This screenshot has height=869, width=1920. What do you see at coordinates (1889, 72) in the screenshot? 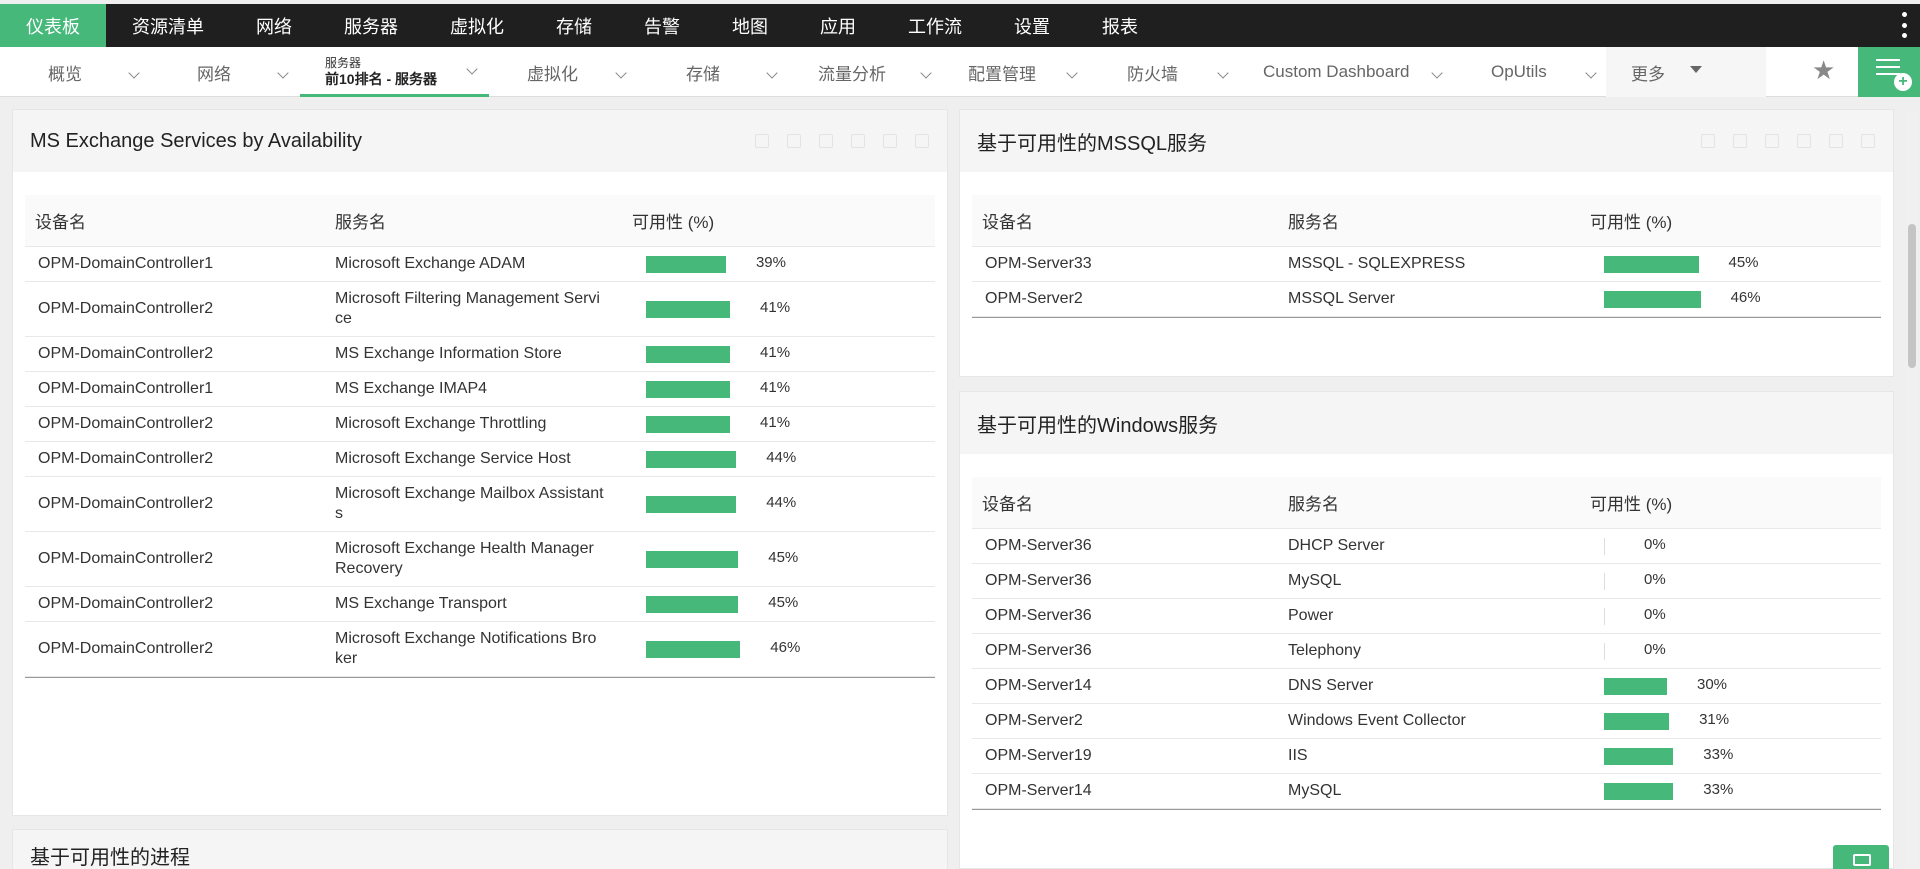
I see `add-widget-button: +` at bounding box center [1889, 72].